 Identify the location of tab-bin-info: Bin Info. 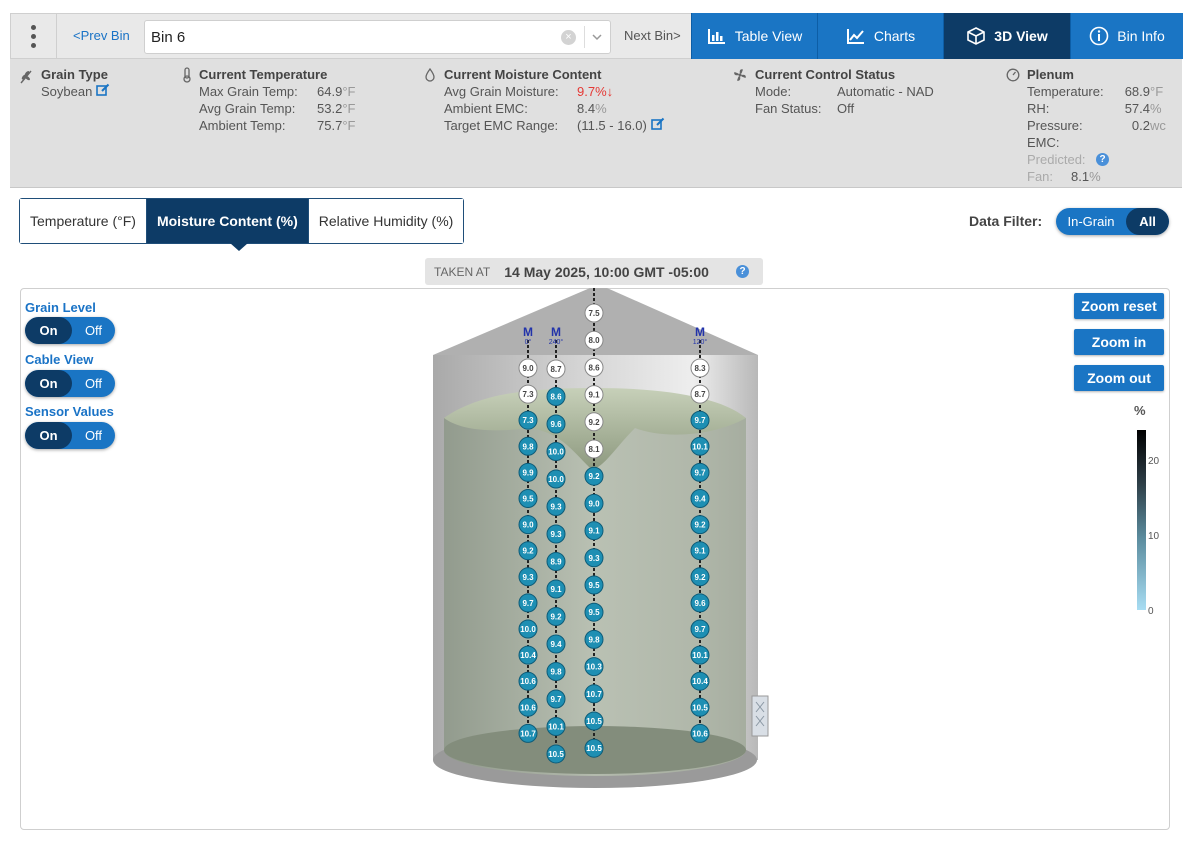
(1126, 36).